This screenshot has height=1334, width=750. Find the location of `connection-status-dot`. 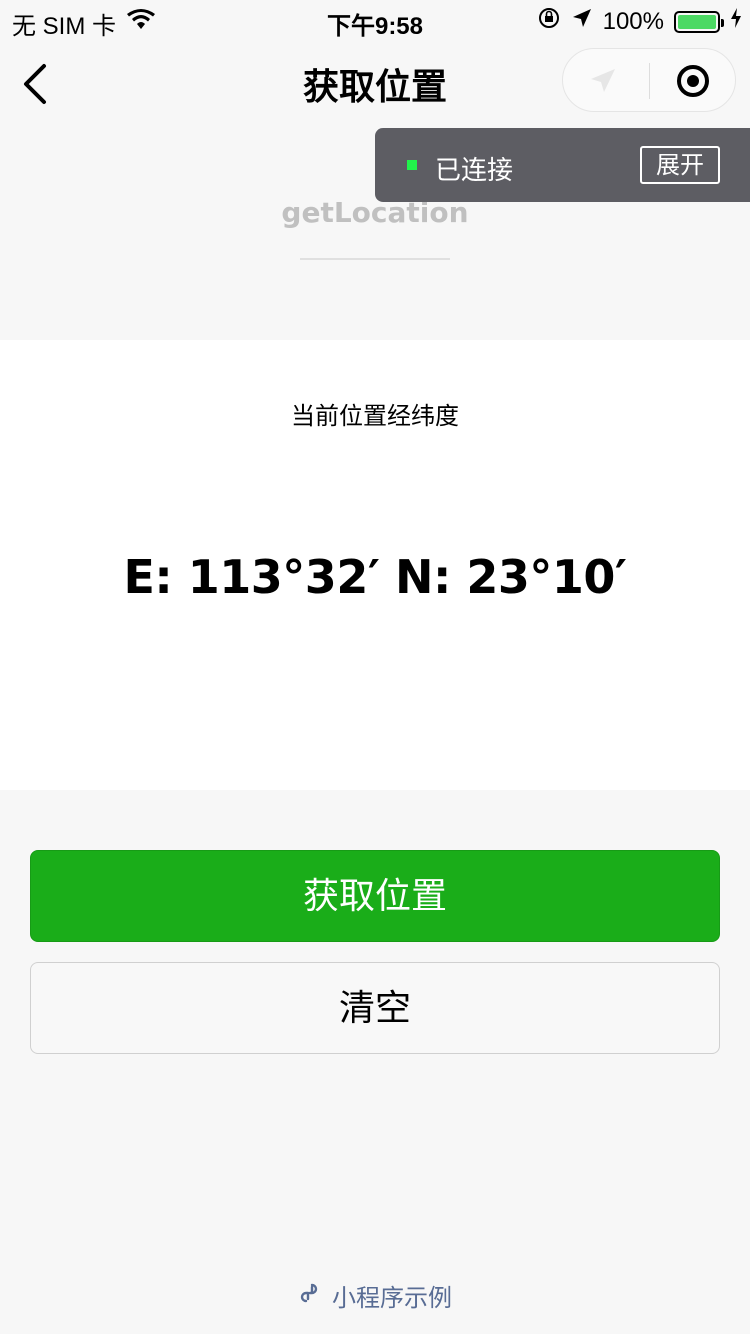

connection-status-dot is located at coordinates (412, 165).